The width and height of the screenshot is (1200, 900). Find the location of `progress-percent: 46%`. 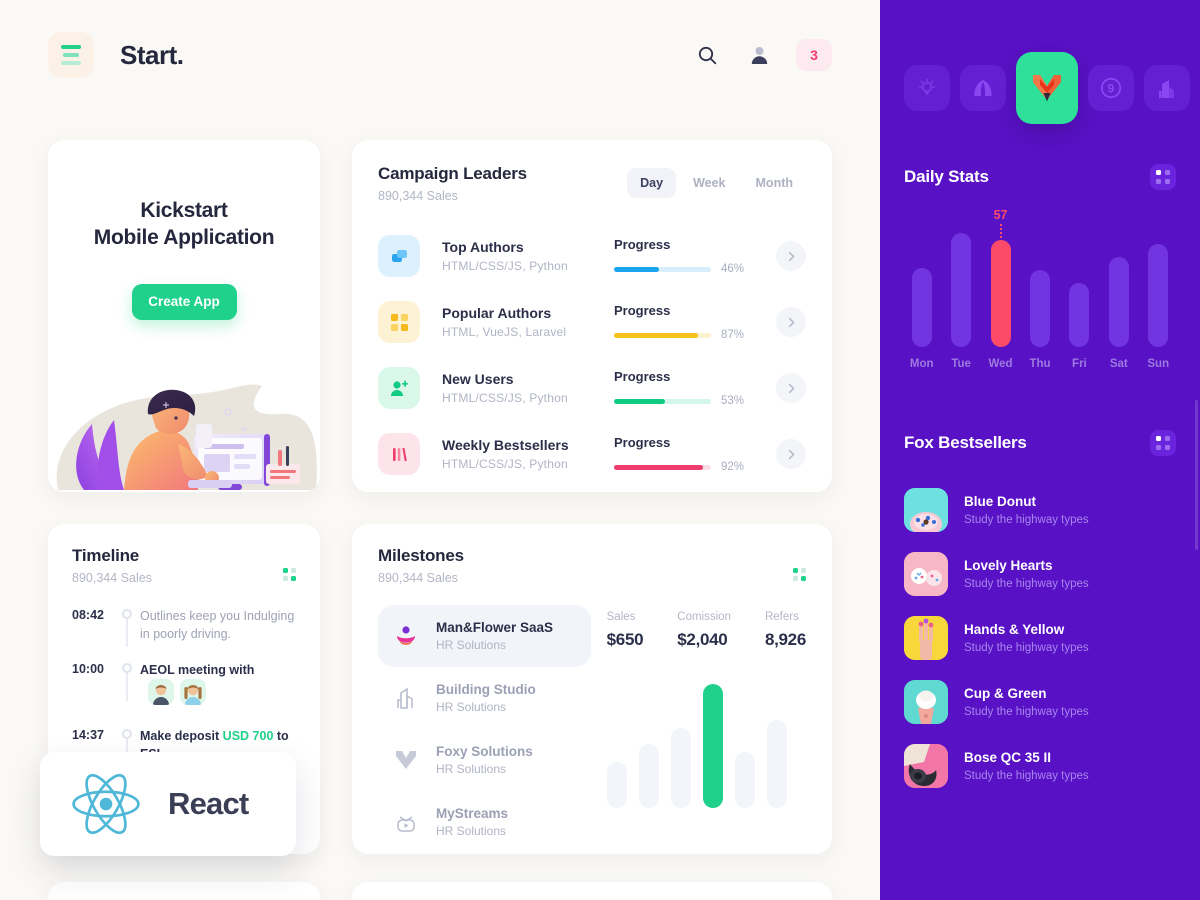

progress-percent: 46% is located at coordinates (733, 269).